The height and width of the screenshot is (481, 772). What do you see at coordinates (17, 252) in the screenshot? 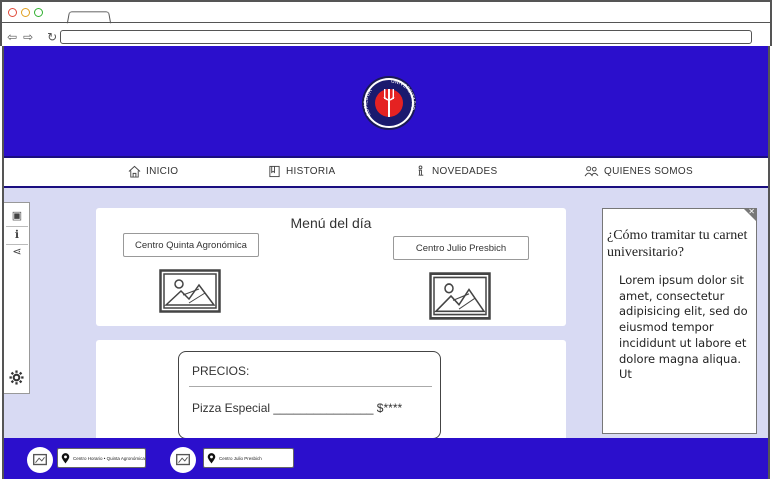
I see `share-icon: ⋖` at bounding box center [17, 252].